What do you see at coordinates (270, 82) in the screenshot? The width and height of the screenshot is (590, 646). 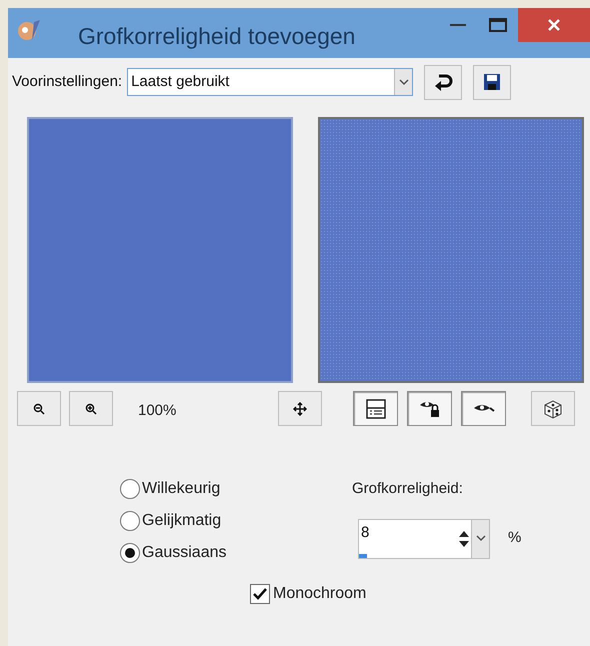 I see `presets-dropdown: Laatst gebruikt` at bounding box center [270, 82].